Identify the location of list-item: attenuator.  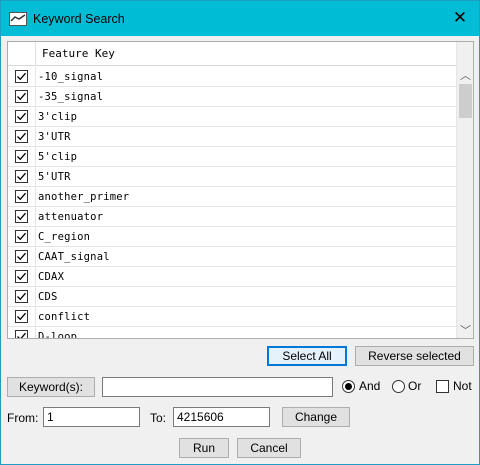
(232, 216).